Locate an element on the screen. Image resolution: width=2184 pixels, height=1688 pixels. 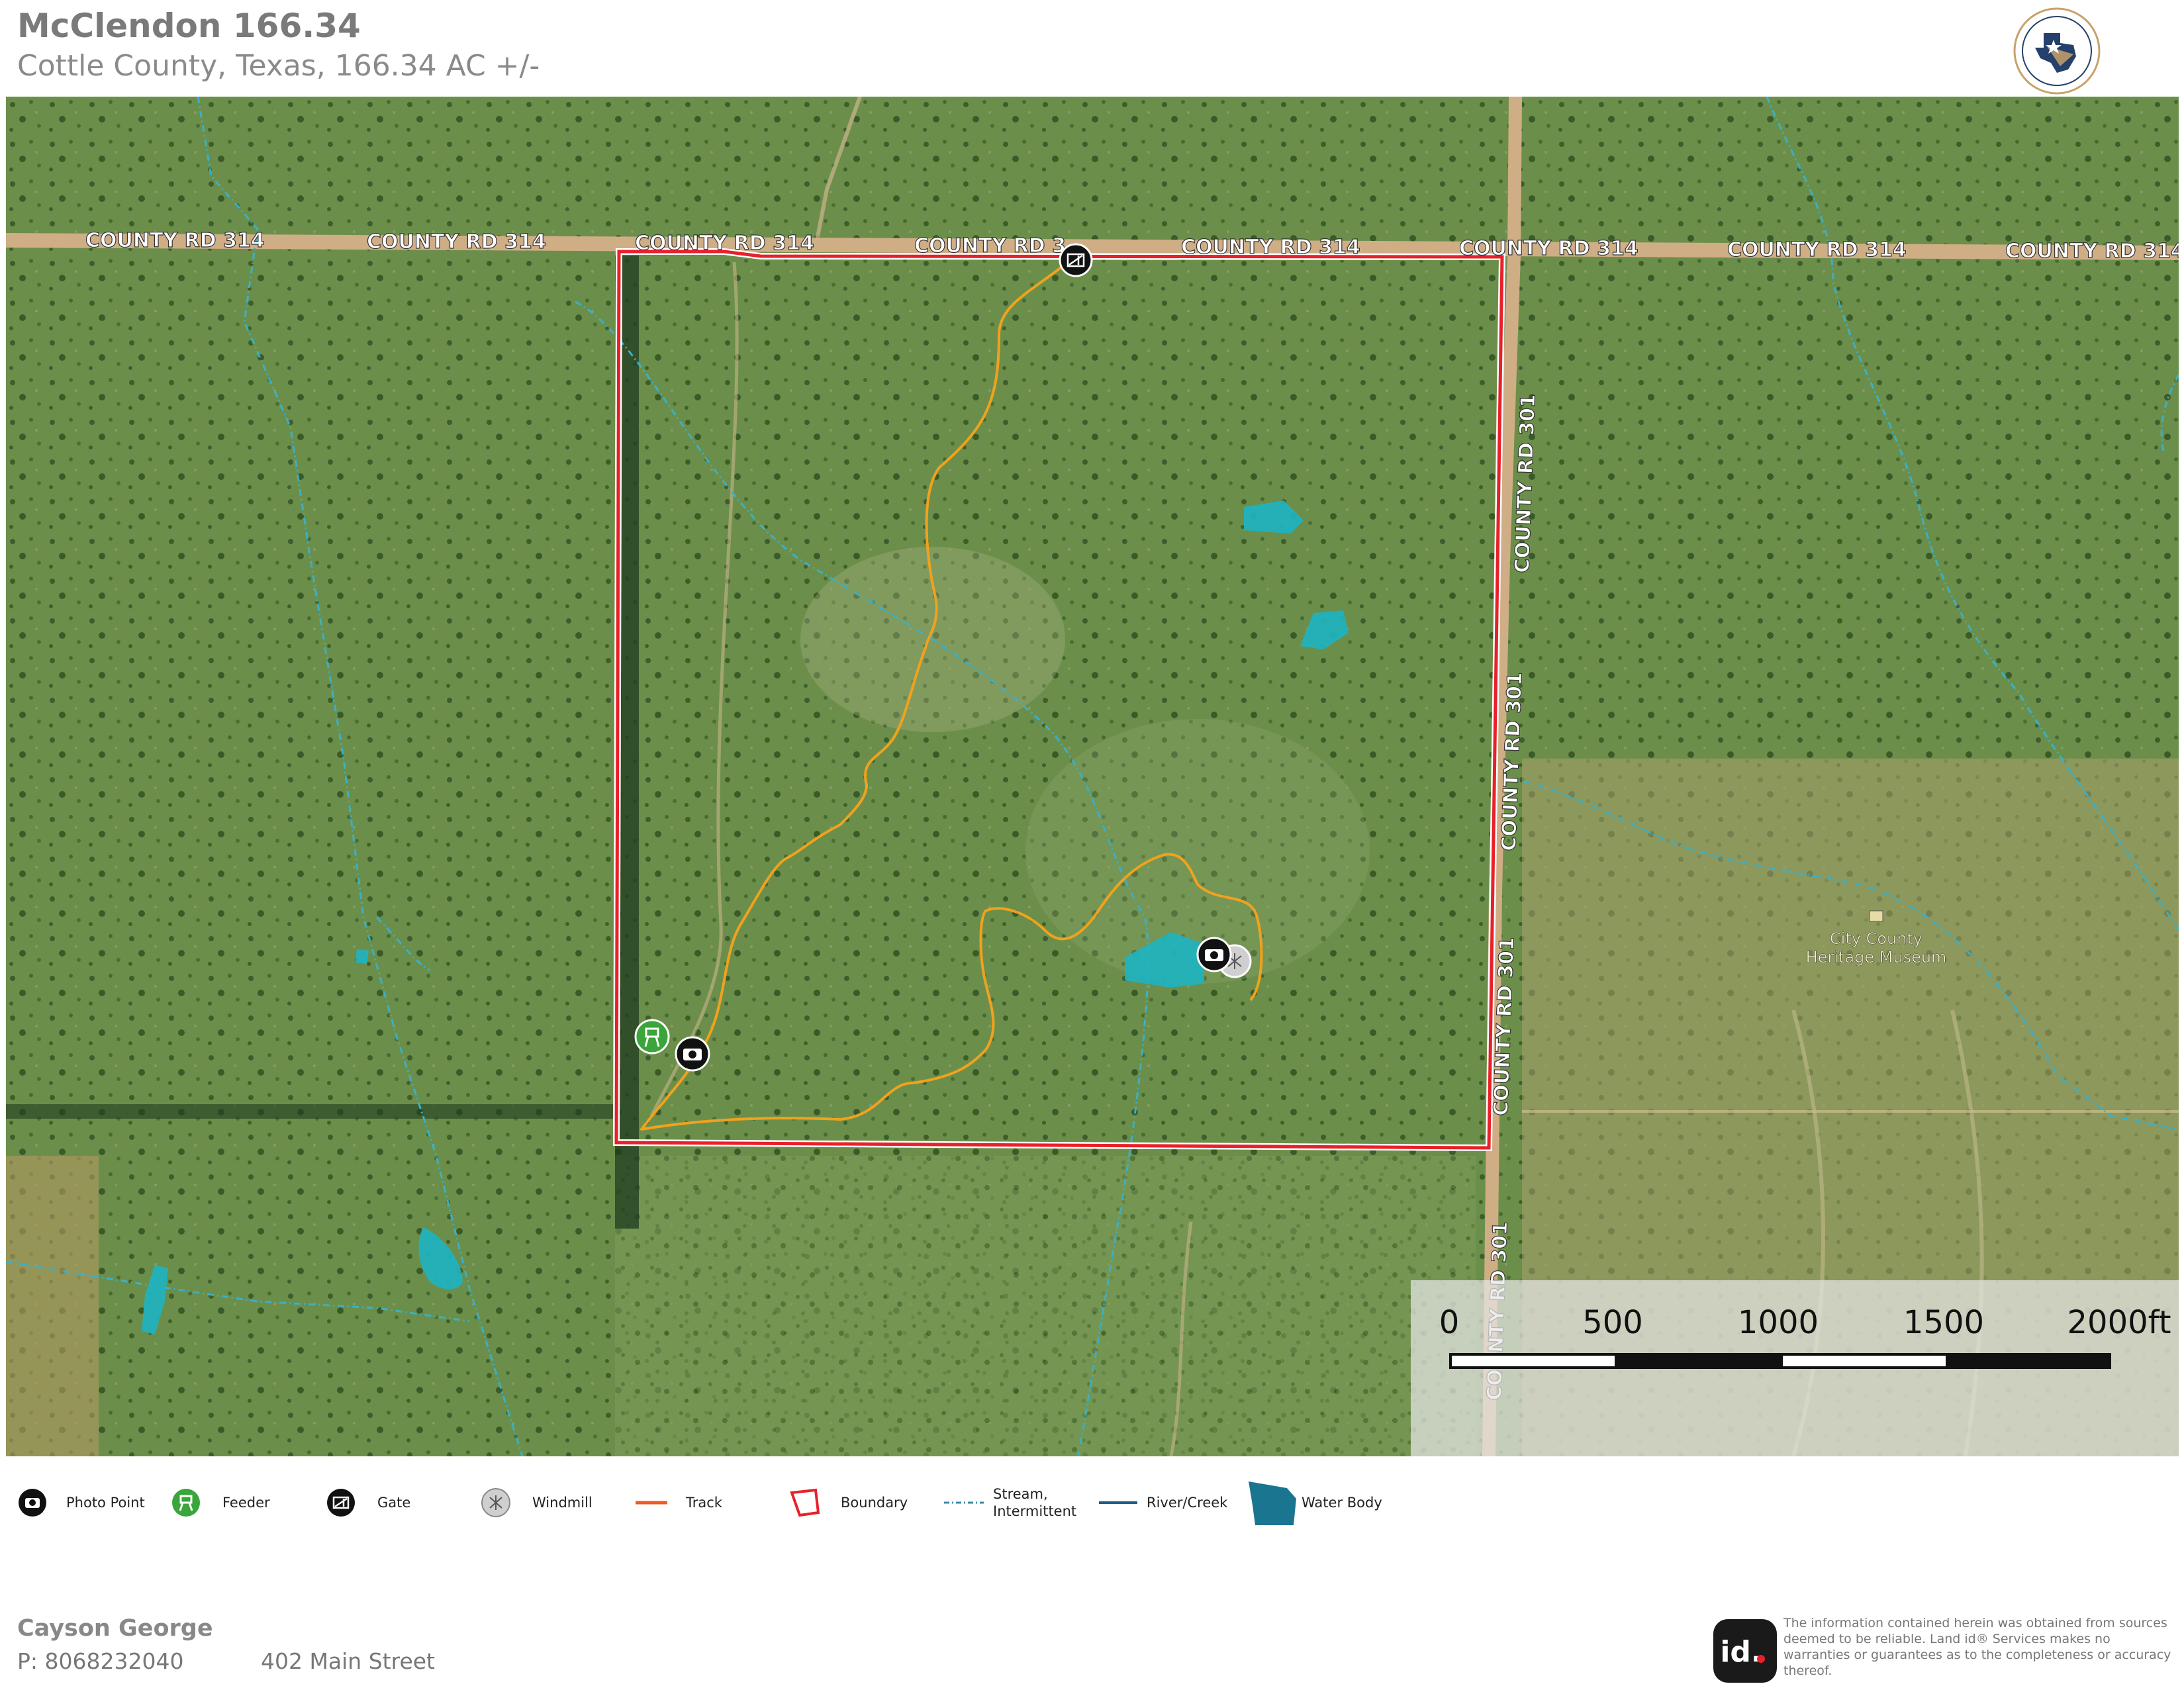
legend-feeder: Feeder is located at coordinates (220, 1502).